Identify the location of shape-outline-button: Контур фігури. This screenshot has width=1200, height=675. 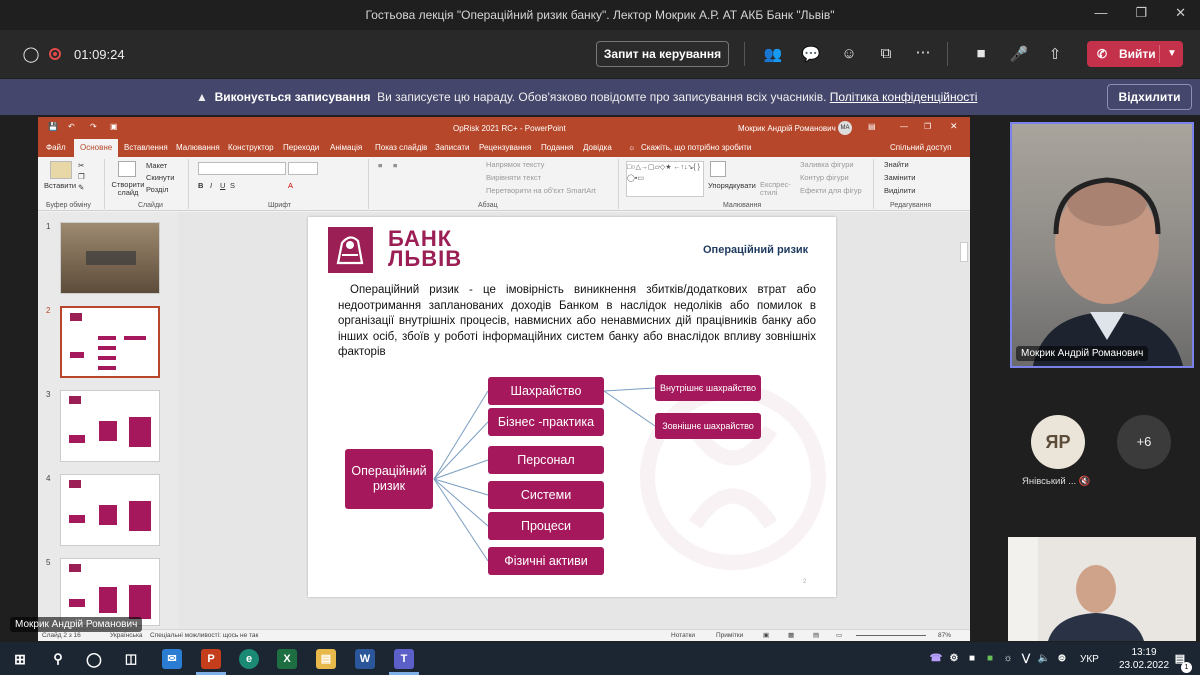
(824, 177).